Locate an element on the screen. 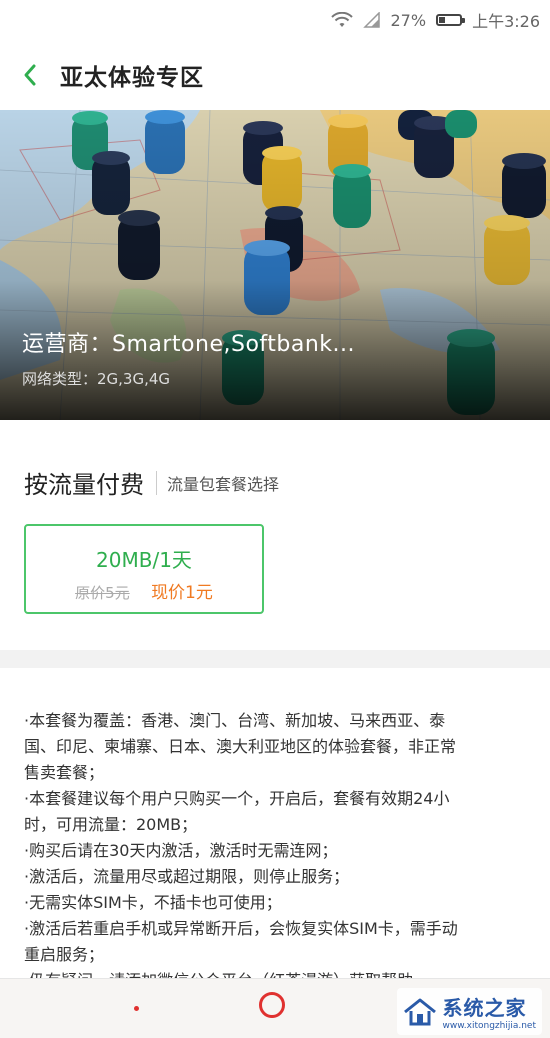 This screenshot has height=1038, width=550. app-header: 亚太体验专区 is located at coordinates (275, 75).